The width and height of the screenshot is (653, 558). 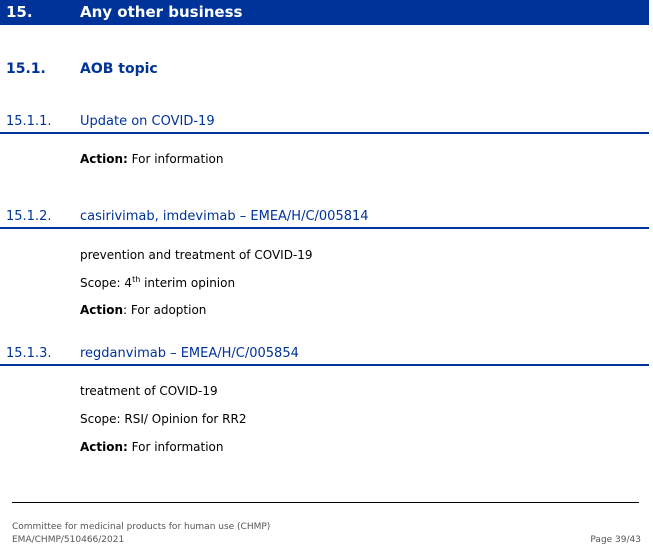 What do you see at coordinates (106, 283) in the screenshot?
I see `scope-prefix: Scope: 4` at bounding box center [106, 283].